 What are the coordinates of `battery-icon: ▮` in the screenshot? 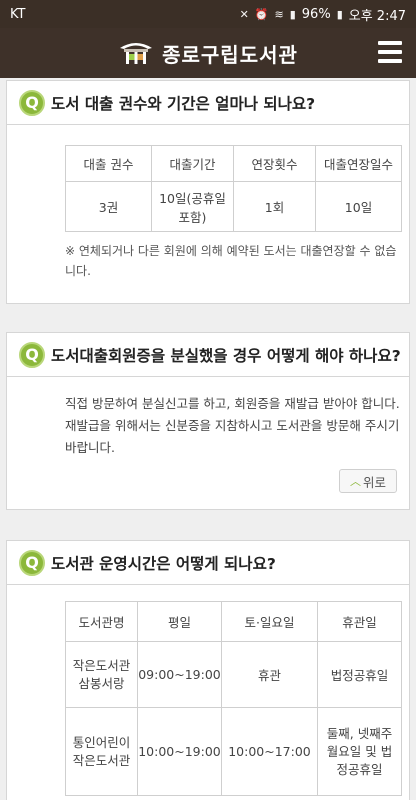 It's located at (339, 14).